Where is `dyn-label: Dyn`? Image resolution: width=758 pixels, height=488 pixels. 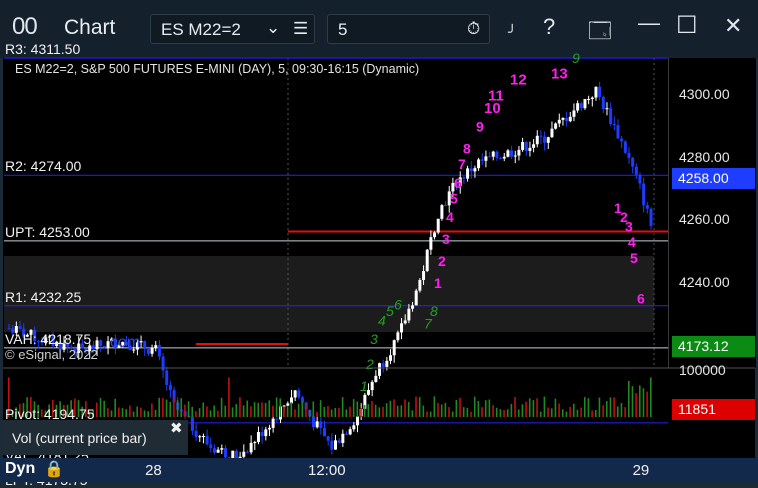 dyn-label: Dyn is located at coordinates (20, 469).